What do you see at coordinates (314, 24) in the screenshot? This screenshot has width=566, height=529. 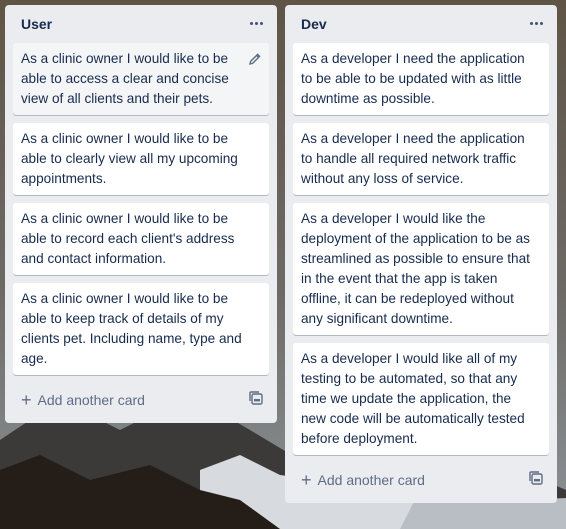 I see `list-title: Dev` at bounding box center [314, 24].